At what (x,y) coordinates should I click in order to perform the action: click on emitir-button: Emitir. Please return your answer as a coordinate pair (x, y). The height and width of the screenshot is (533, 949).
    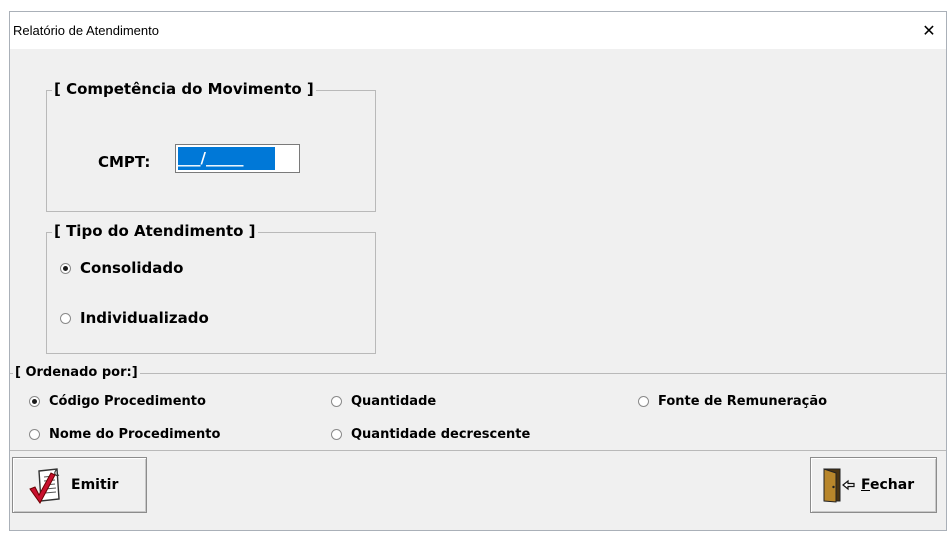
    Looking at the image, I should click on (79, 485).